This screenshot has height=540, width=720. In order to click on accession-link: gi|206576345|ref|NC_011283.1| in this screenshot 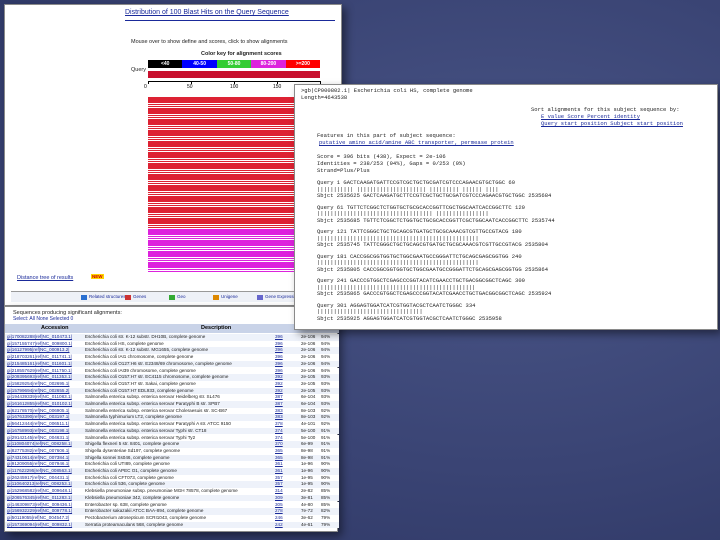, I will do `click(44, 498)`.